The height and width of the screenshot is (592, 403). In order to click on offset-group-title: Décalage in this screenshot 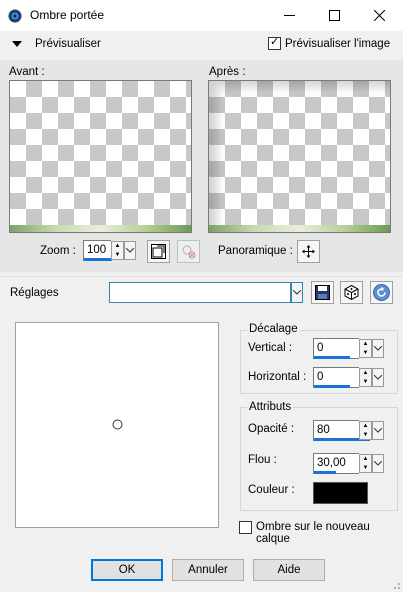, I will do `click(273, 329)`.